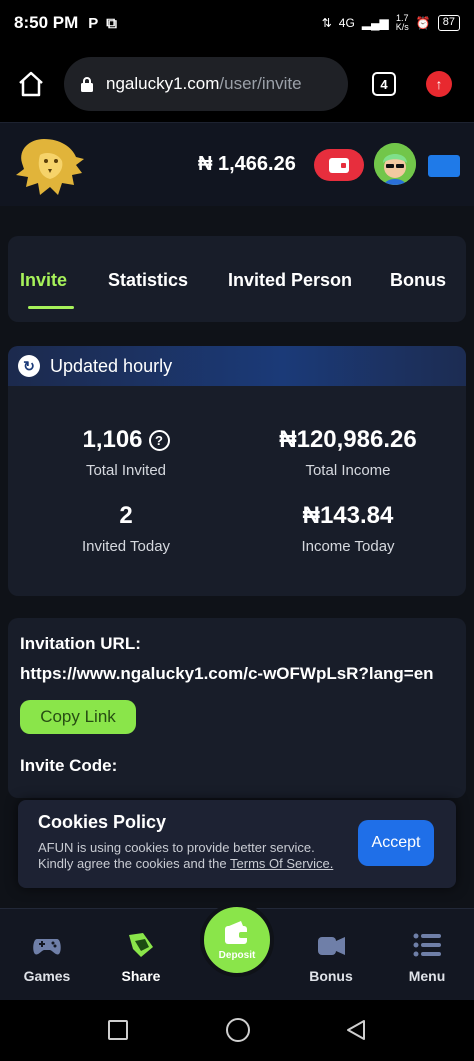 This screenshot has height=1061, width=474. What do you see at coordinates (141, 945) in the screenshot?
I see `share-icon` at bounding box center [141, 945].